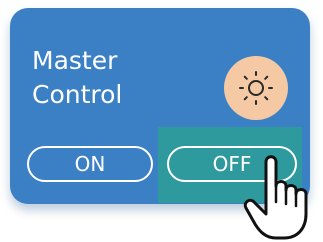 The image size is (323, 242). I want to click on sun-badge, so click(256, 88).